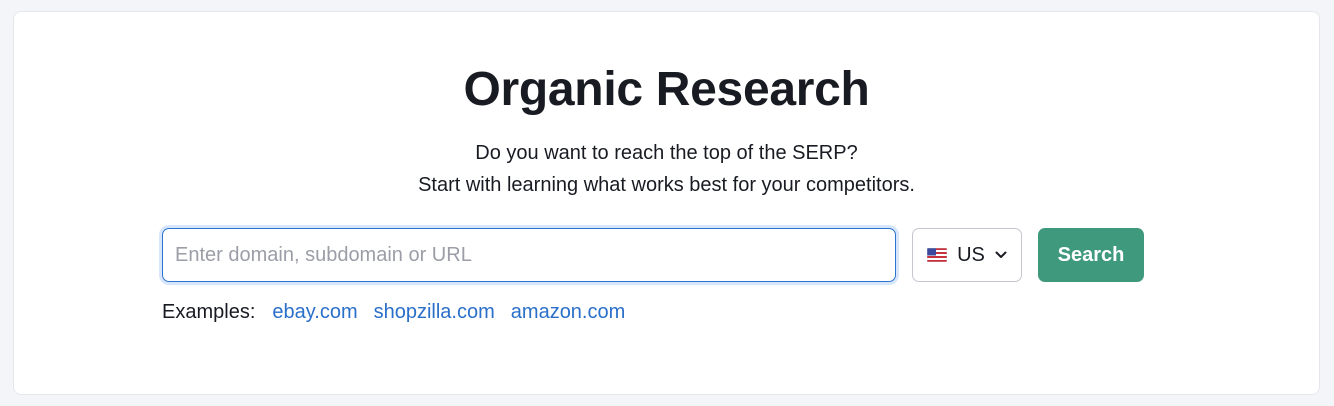 The image size is (1334, 406). Describe the element at coordinates (434, 312) in the screenshot. I see `example-link-shopzilla: shopzilla.com` at that location.